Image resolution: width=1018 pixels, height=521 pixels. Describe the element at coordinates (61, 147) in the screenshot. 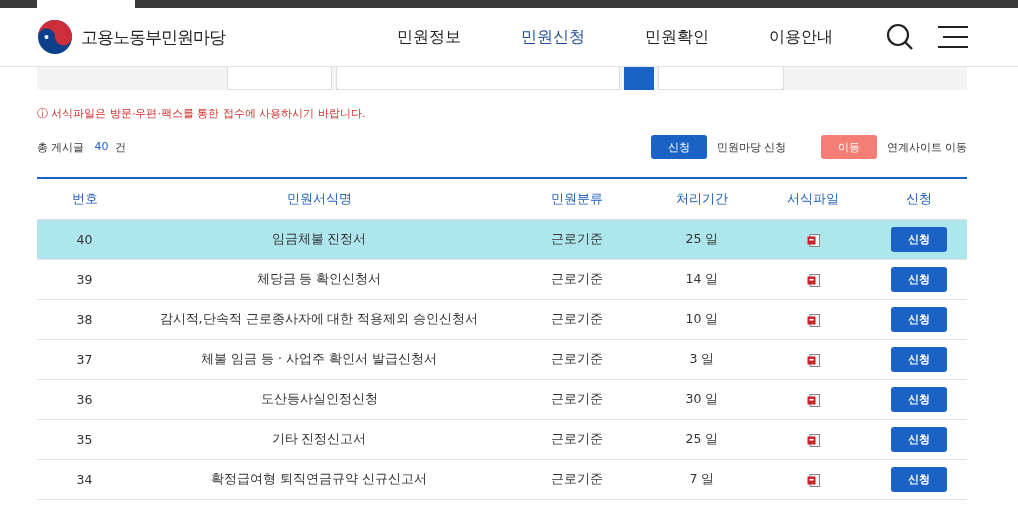

I see `total-label: 총 게시글` at that location.